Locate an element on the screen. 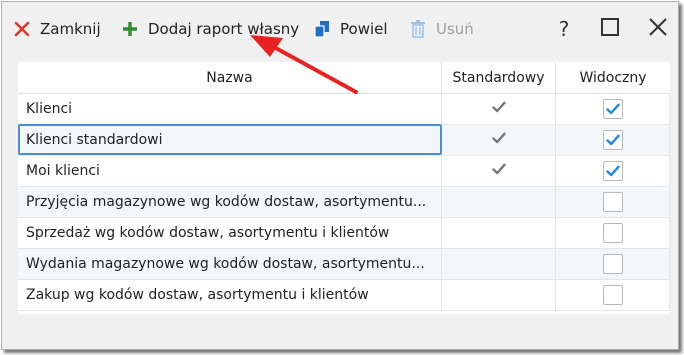 The height and width of the screenshot is (355, 684). help-label: ? is located at coordinates (564, 29).